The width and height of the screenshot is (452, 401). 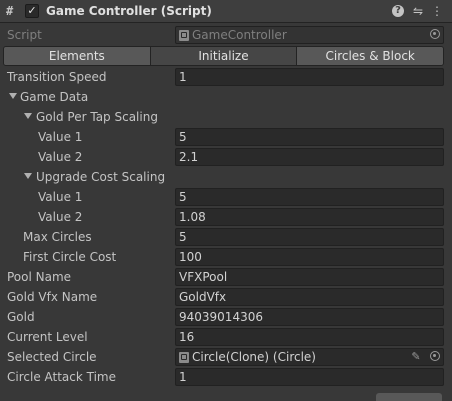 What do you see at coordinates (184, 357) in the screenshot?
I see `prefab-icon` at bounding box center [184, 357].